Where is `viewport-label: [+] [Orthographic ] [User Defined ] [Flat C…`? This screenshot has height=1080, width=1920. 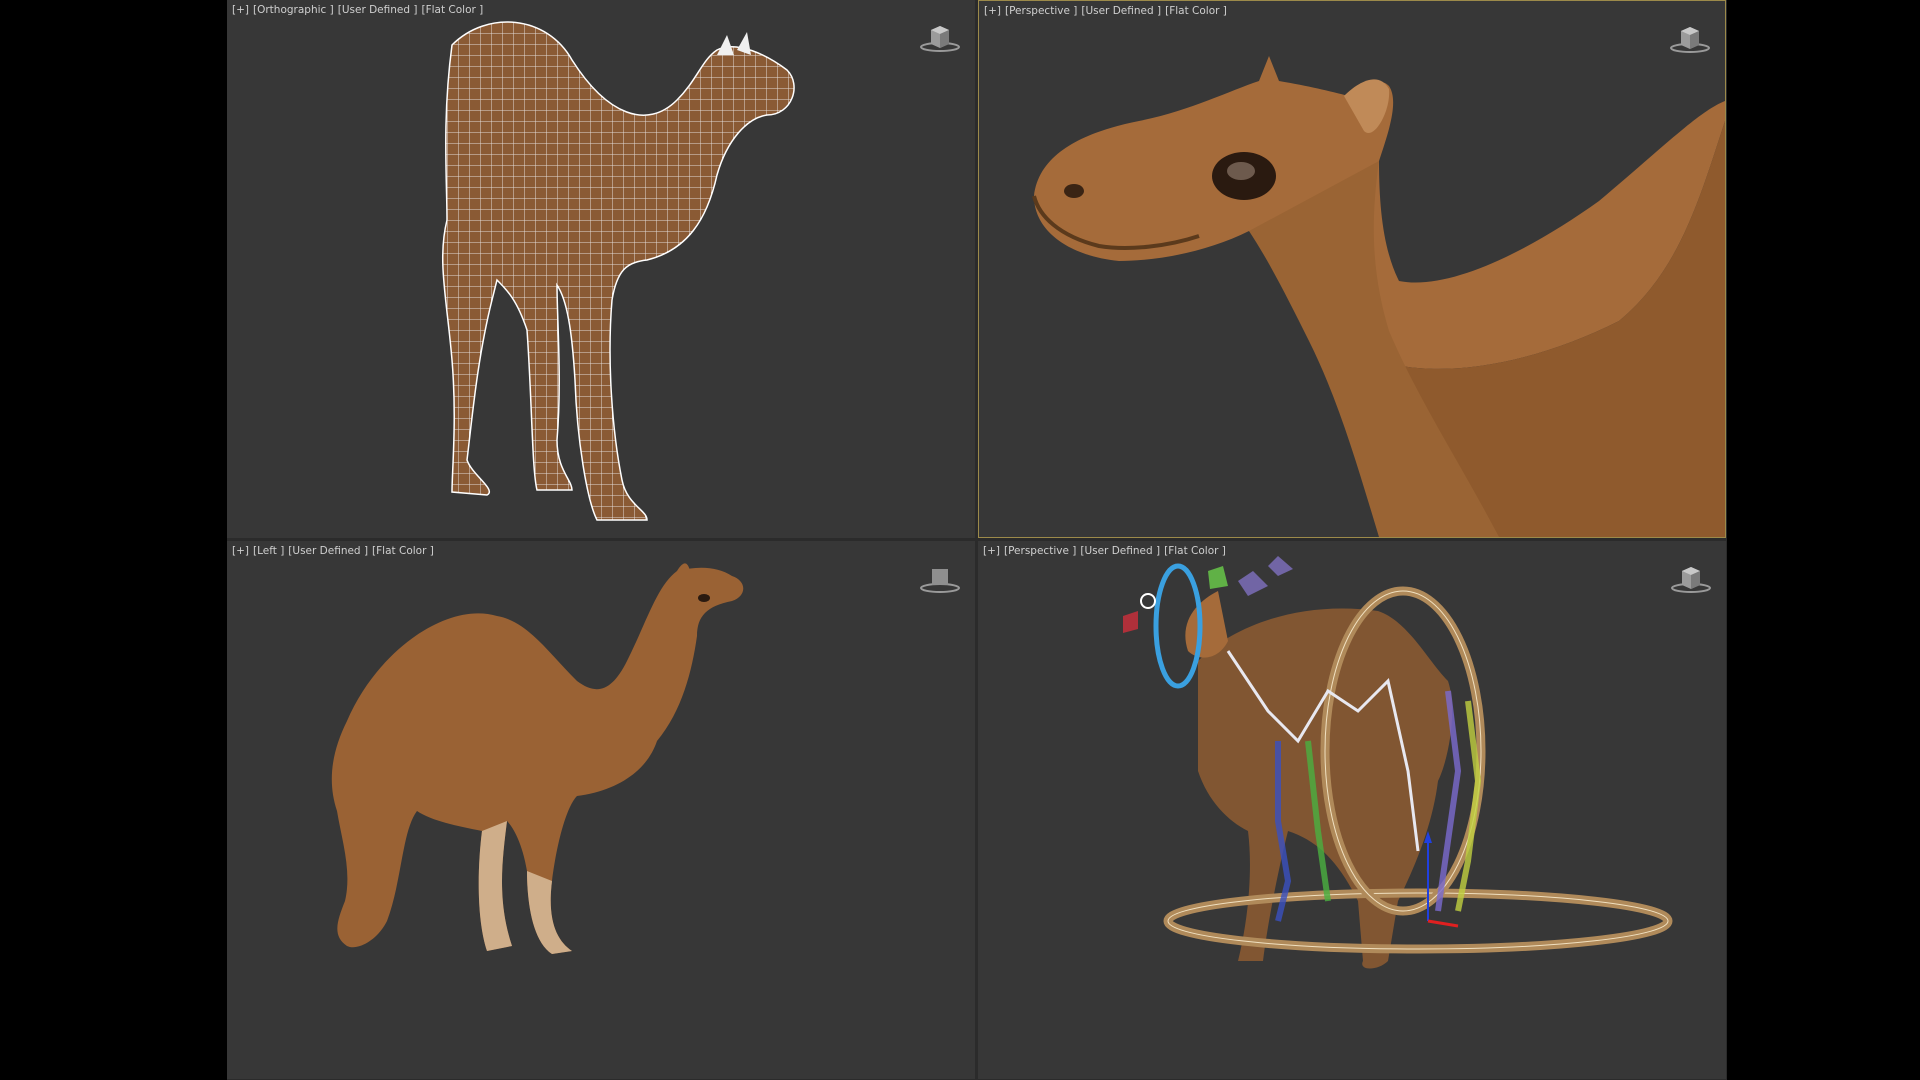 viewport-label: [+] [Orthographic ] [User Defined ] [Flat C… is located at coordinates (359, 10).